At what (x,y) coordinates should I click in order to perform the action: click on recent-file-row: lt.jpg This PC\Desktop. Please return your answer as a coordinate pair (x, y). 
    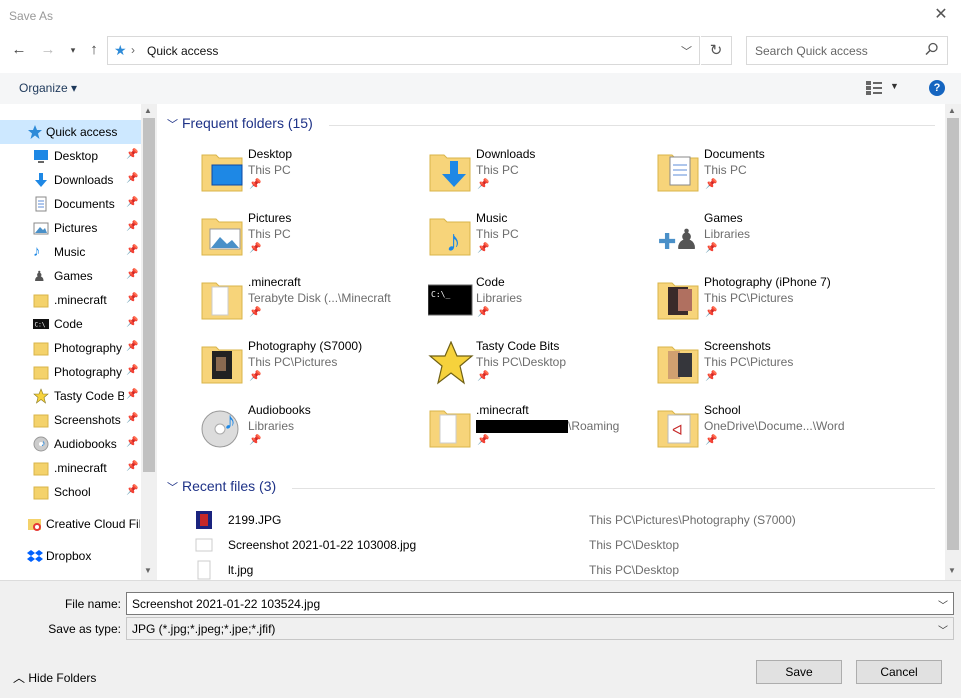
    Looking at the image, I should click on (565, 568).